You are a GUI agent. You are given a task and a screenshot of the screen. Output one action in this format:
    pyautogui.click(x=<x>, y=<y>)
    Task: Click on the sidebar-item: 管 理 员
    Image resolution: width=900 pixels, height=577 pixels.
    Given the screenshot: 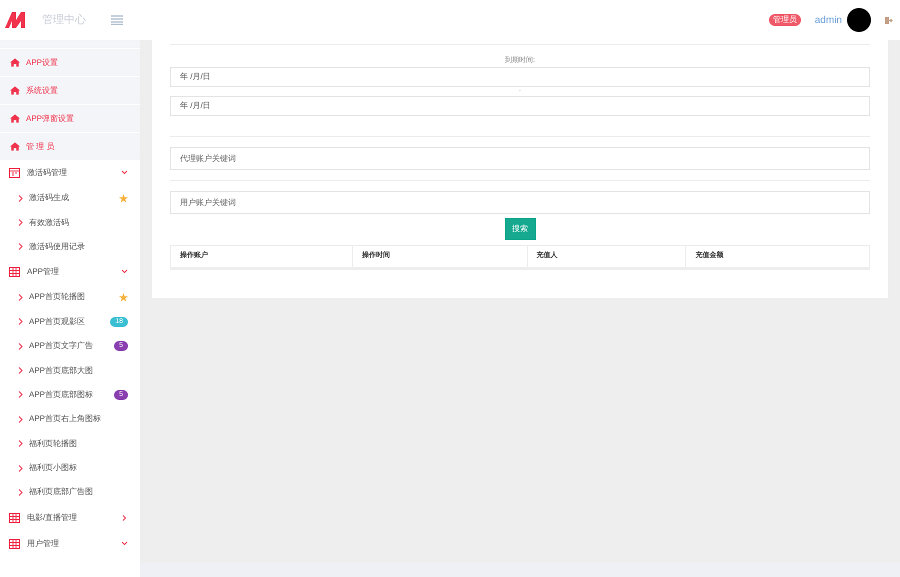 What is the action you would take?
    pyautogui.click(x=70, y=146)
    